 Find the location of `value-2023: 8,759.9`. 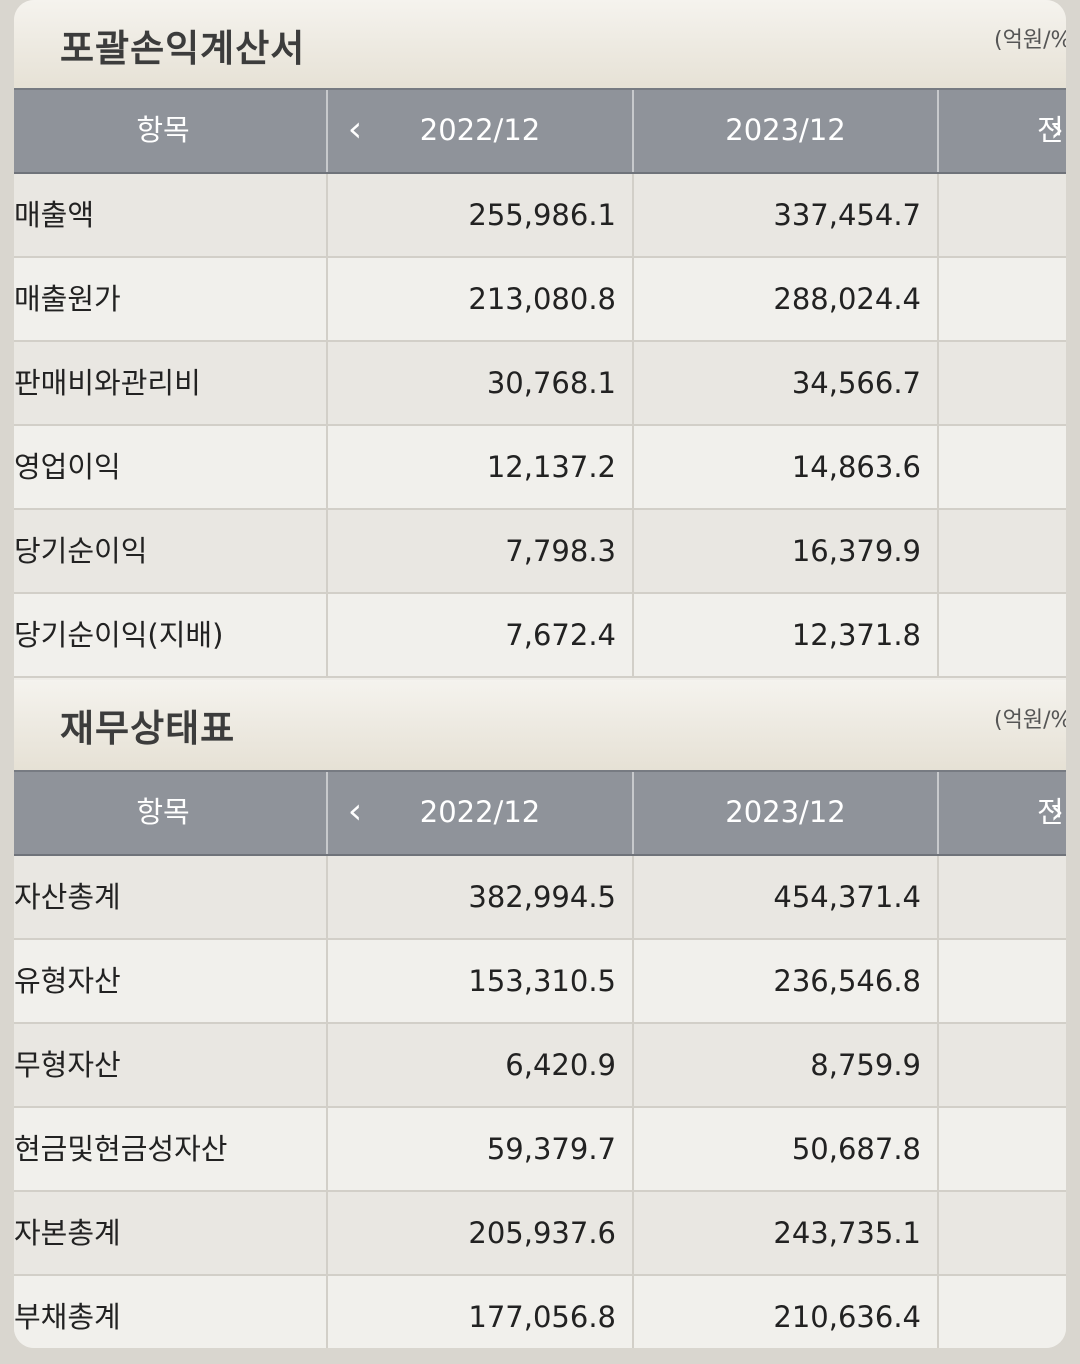

value-2023: 8,759.9 is located at coordinates (784, 1065).